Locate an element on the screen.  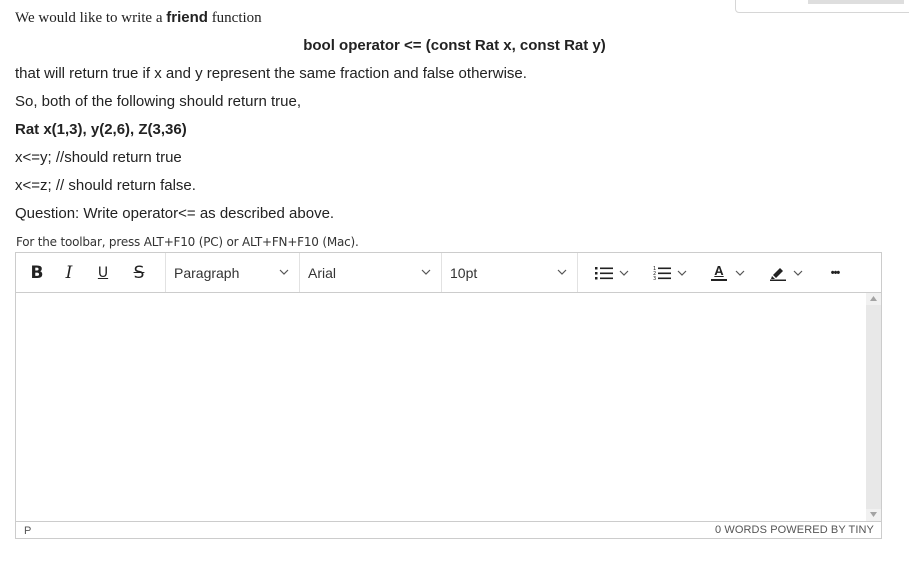
text-color-button: A is located at coordinates (728, 272).